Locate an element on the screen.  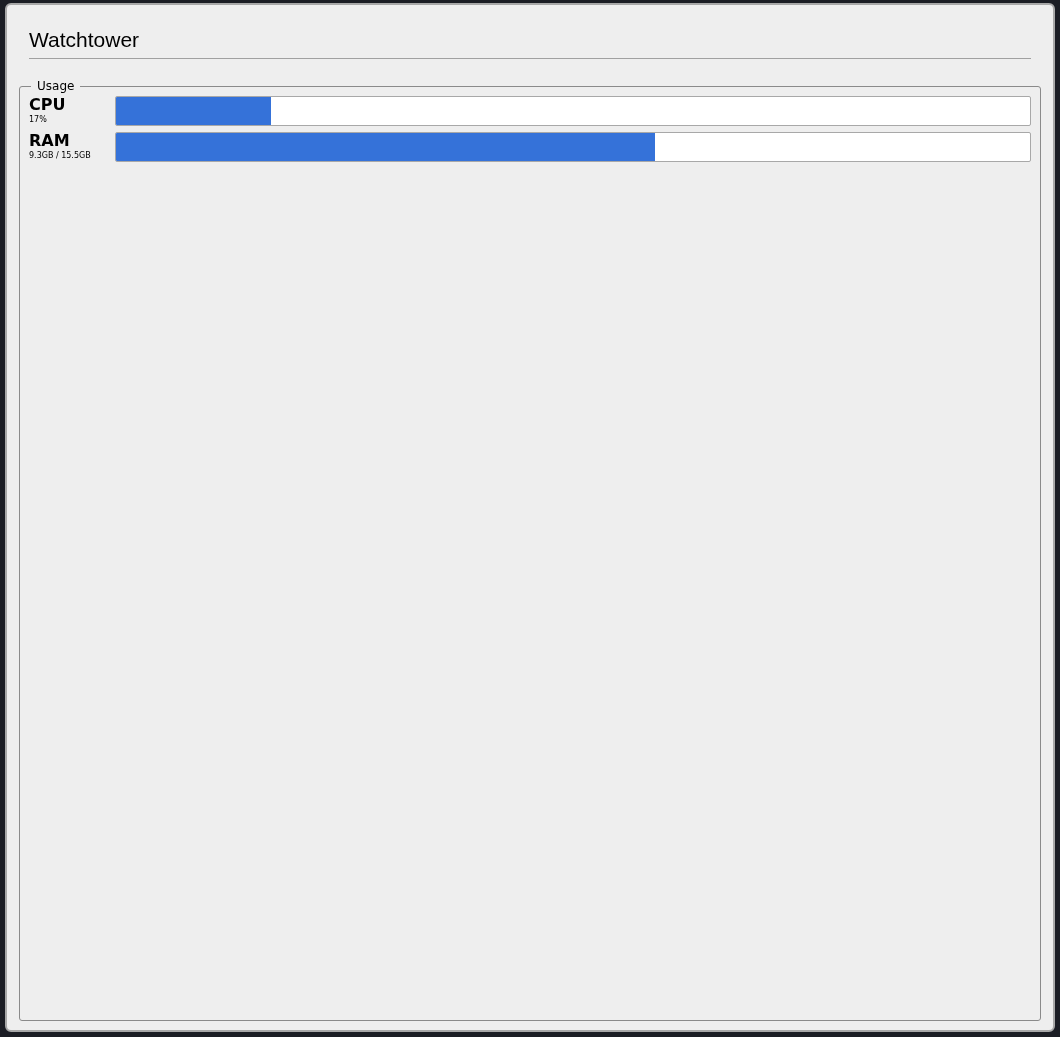
group-title: Usage is located at coordinates (56, 86).